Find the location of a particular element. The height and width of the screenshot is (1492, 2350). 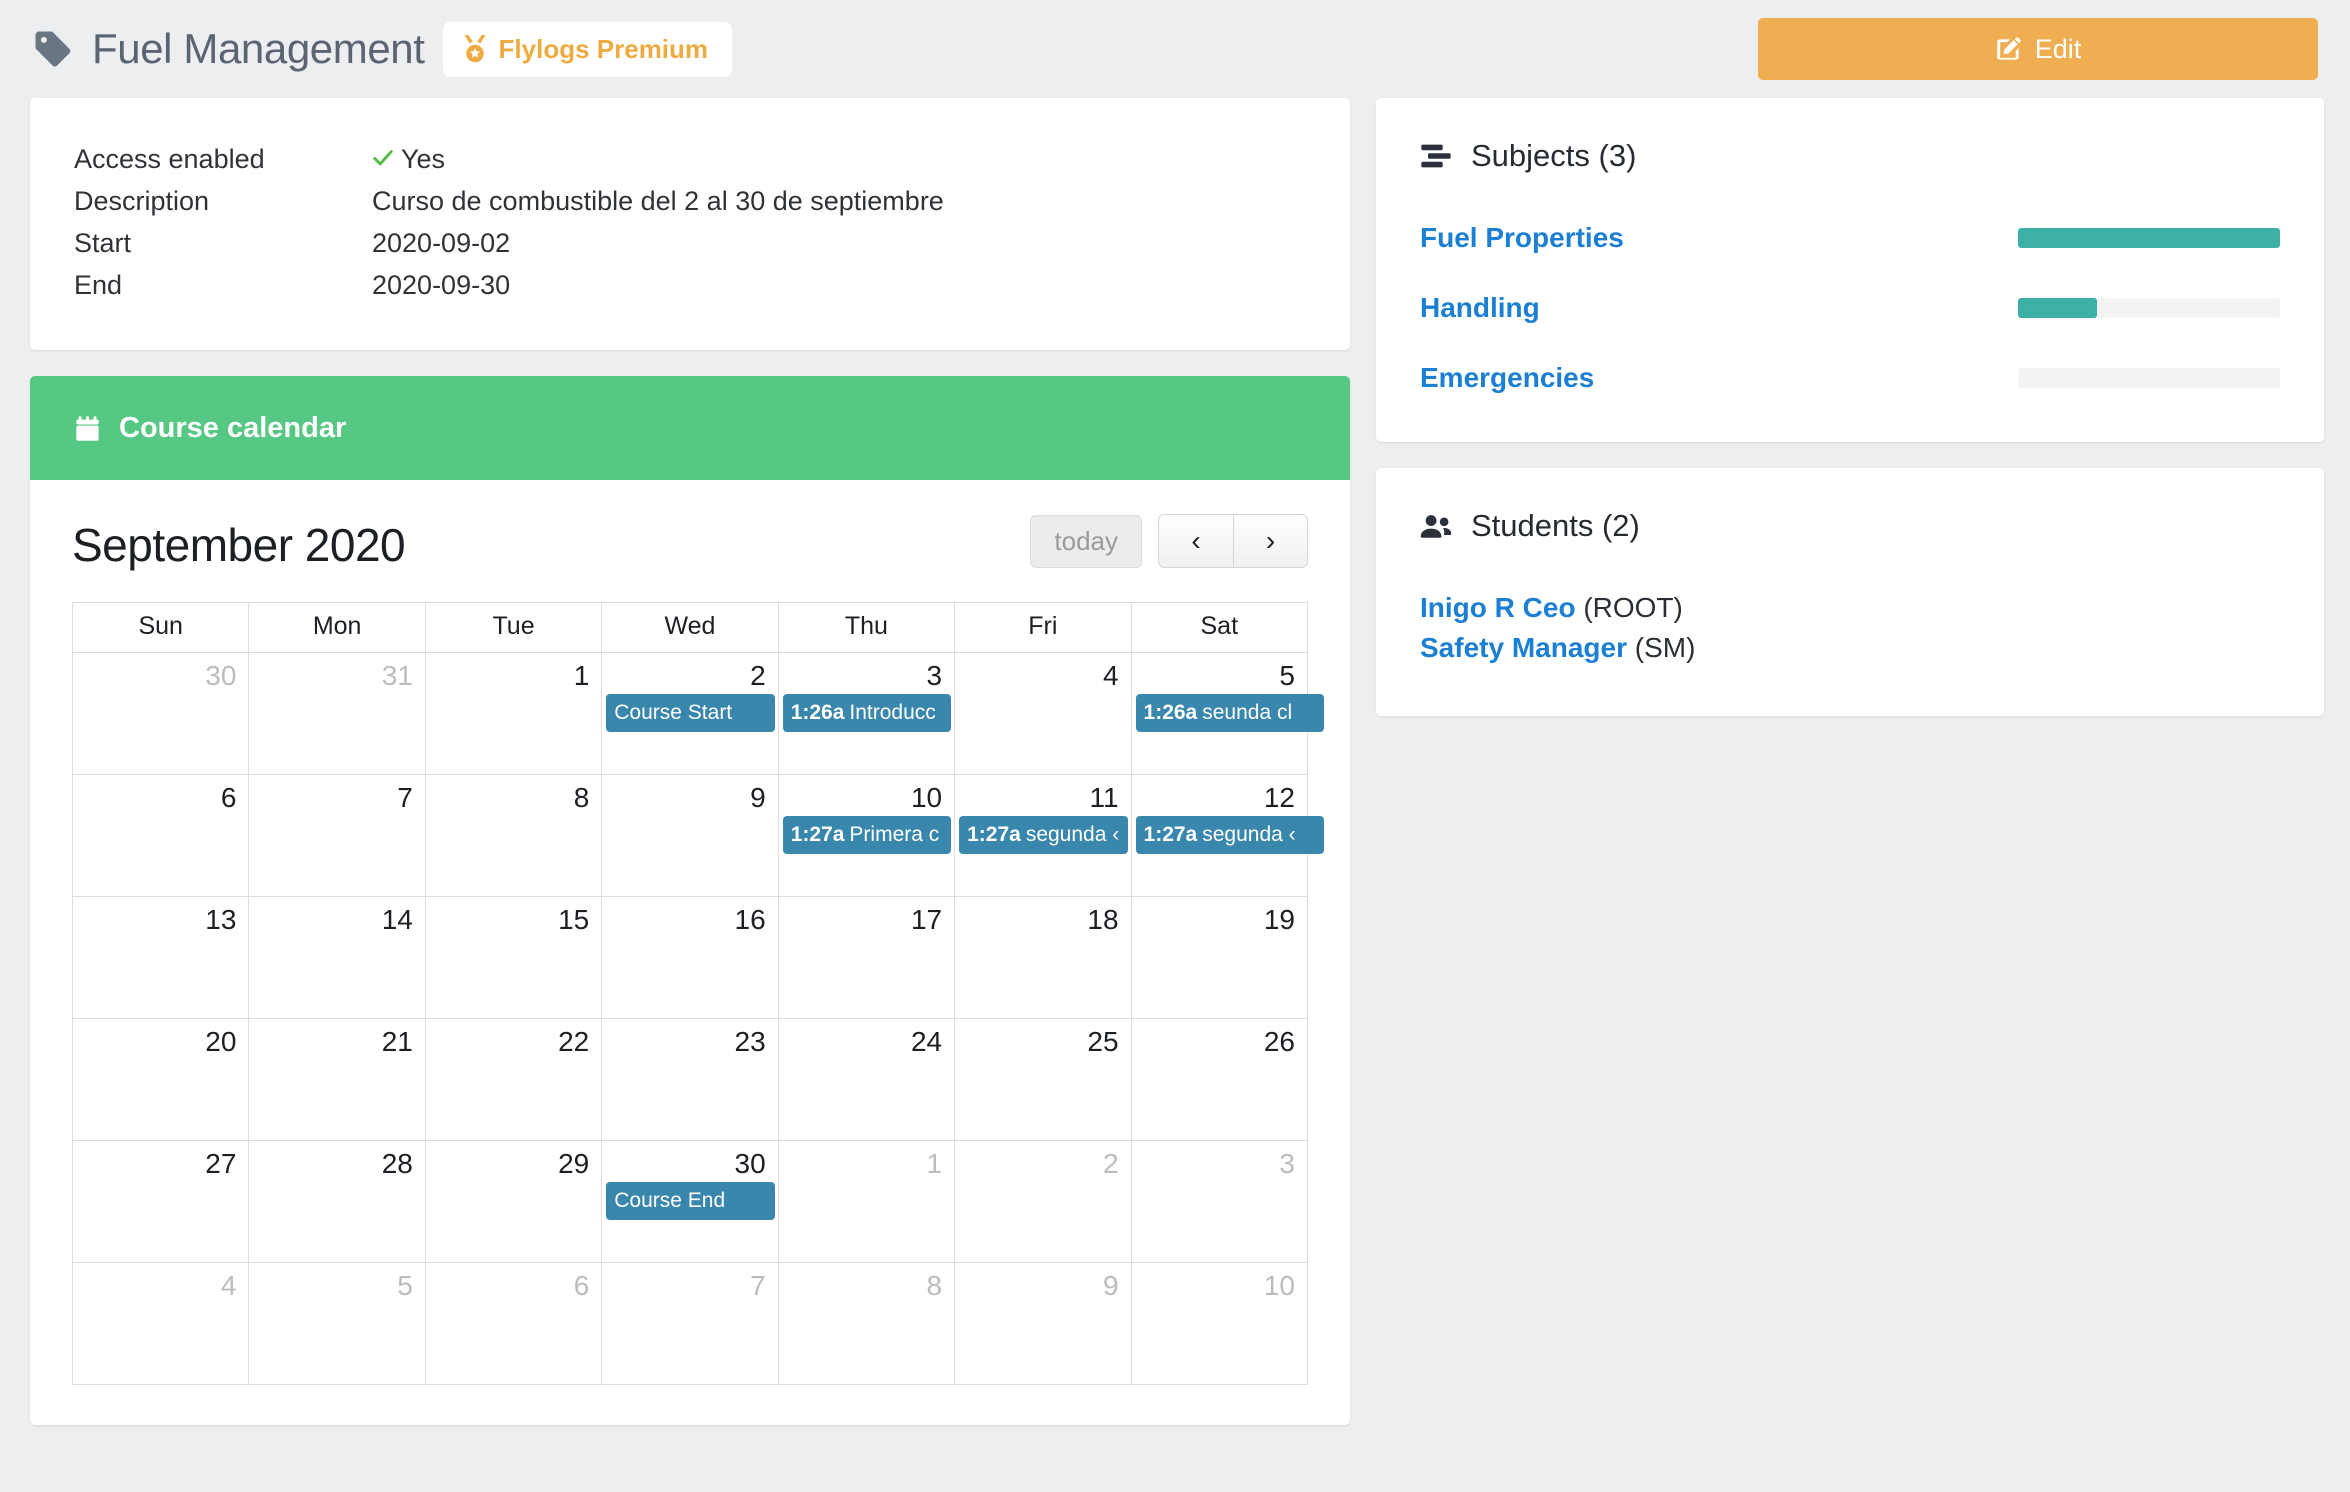

calendar-day-cell: 3 is located at coordinates (1219, 1201).